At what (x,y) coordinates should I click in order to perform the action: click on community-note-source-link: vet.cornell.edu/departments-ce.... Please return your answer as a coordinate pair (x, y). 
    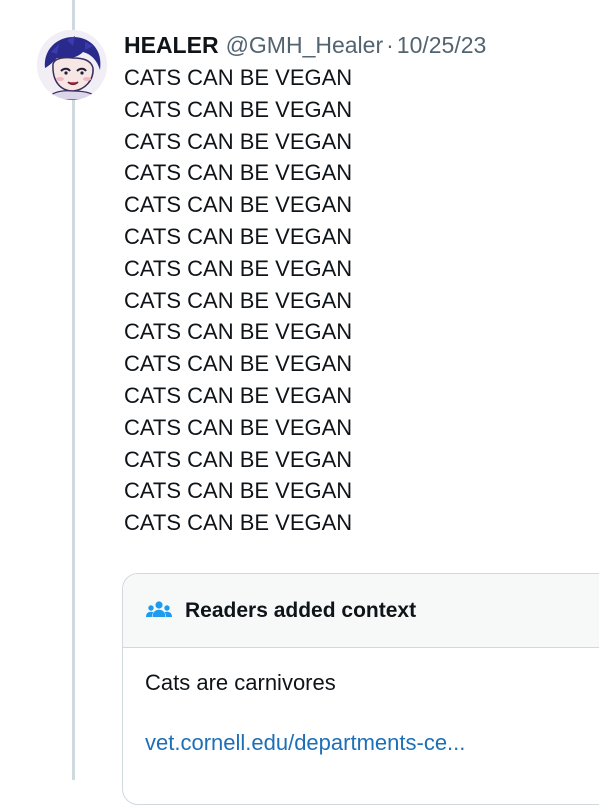
    Looking at the image, I should click on (305, 743).